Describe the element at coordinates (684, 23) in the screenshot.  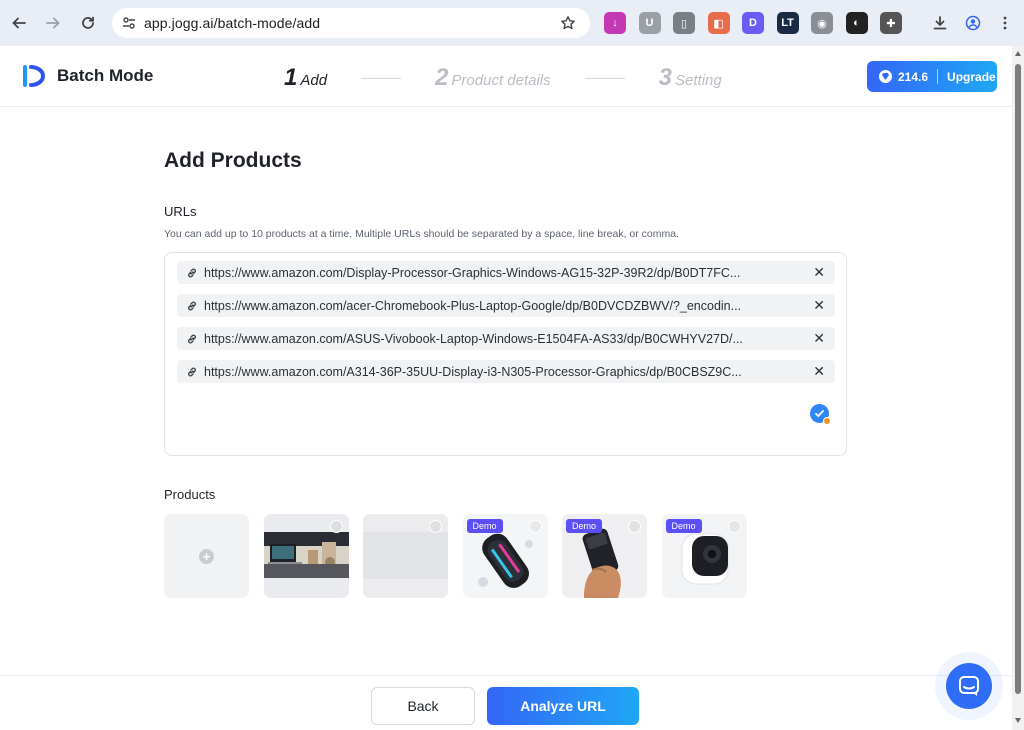
I see `mouse-ext-icon: ▯` at that location.